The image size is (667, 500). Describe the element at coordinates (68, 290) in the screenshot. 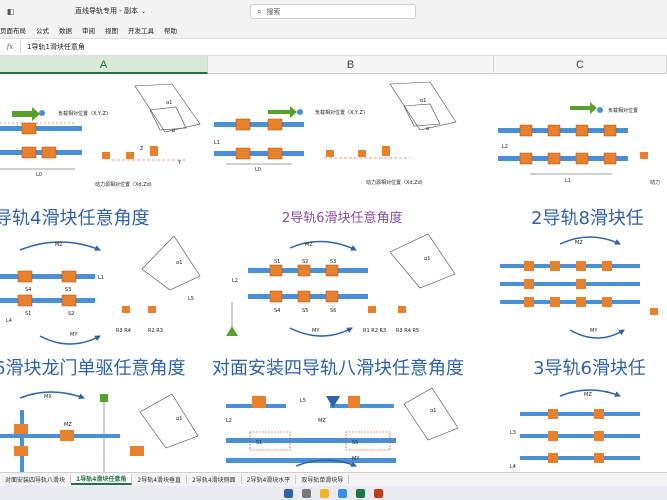

I see `a2-s3-label: S3` at that location.